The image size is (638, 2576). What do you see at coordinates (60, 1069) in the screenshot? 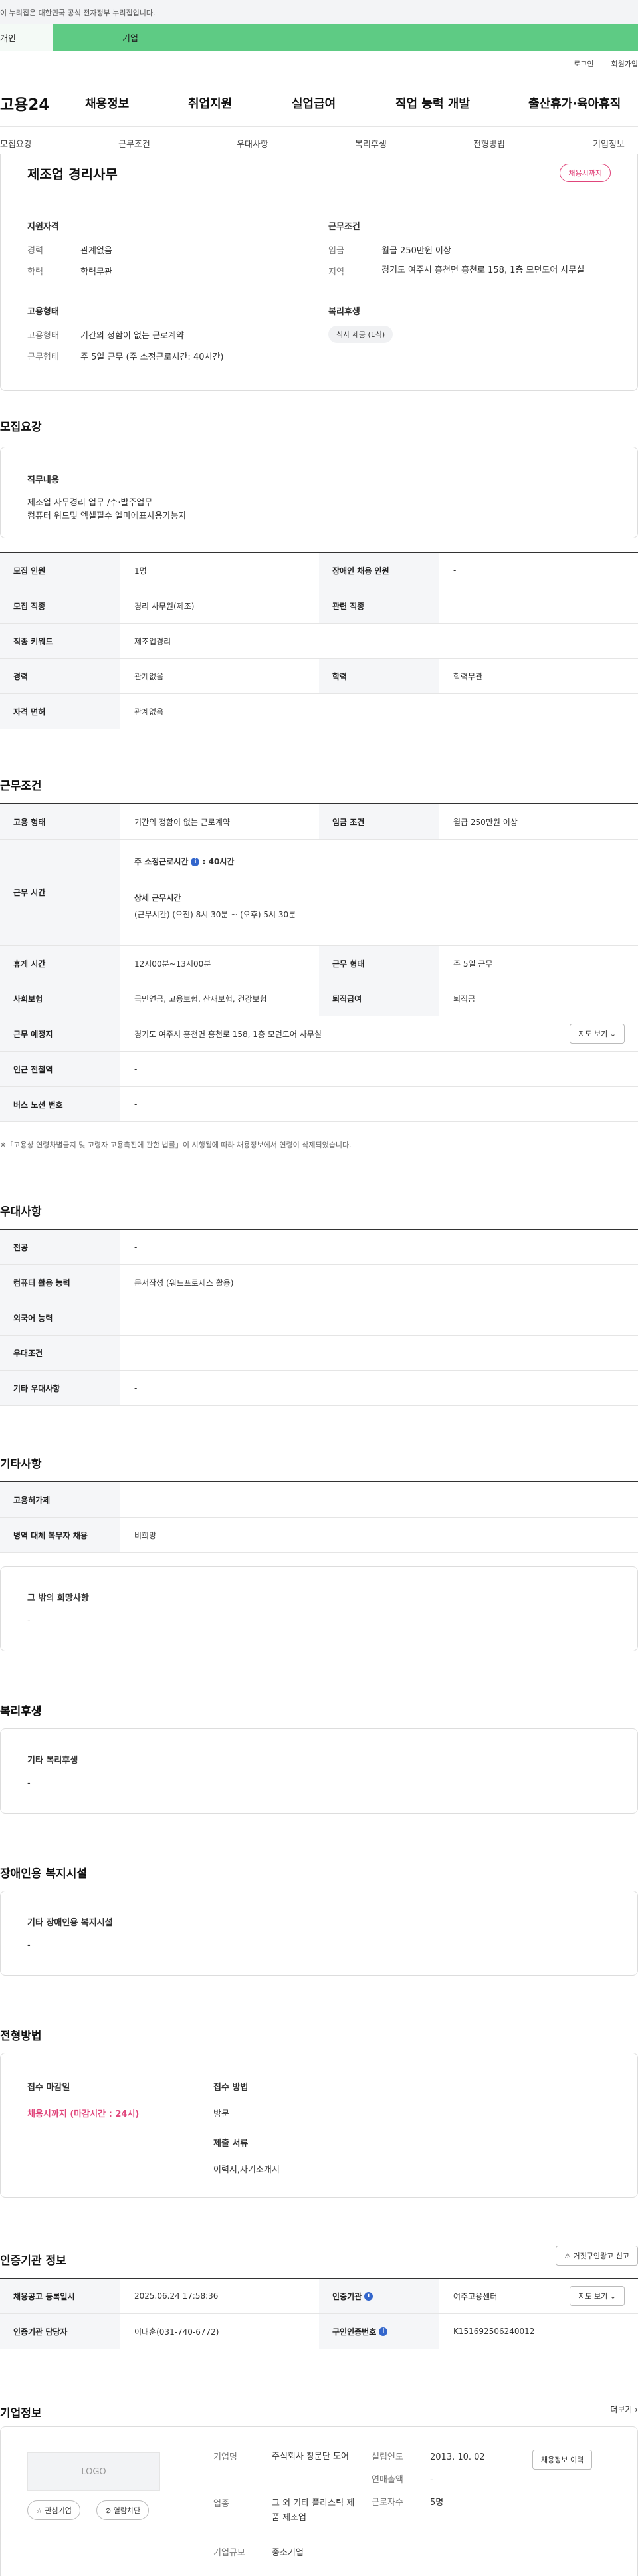
I see `th-subway: 인근 전철역` at bounding box center [60, 1069].